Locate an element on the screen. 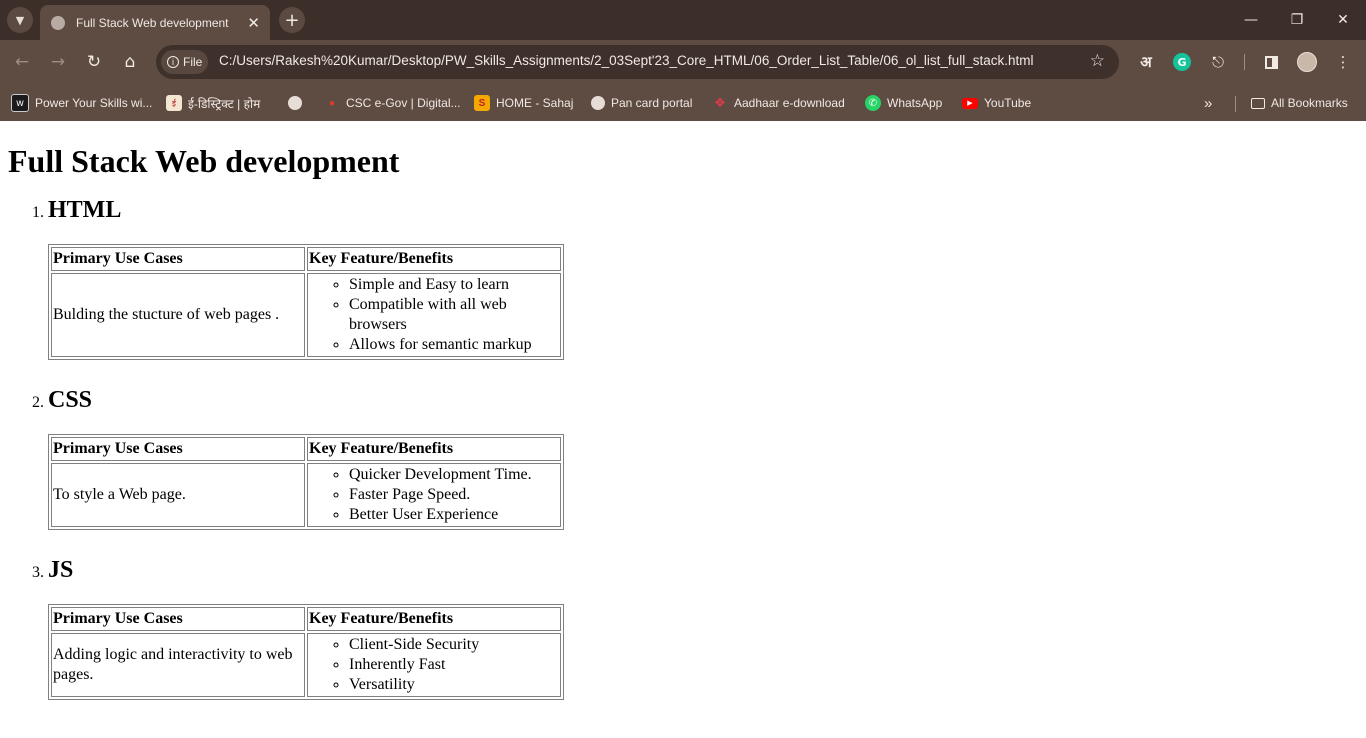 The width and height of the screenshot is (1366, 738). bookmark-label: HOME - Sahaj is located at coordinates (535, 103).